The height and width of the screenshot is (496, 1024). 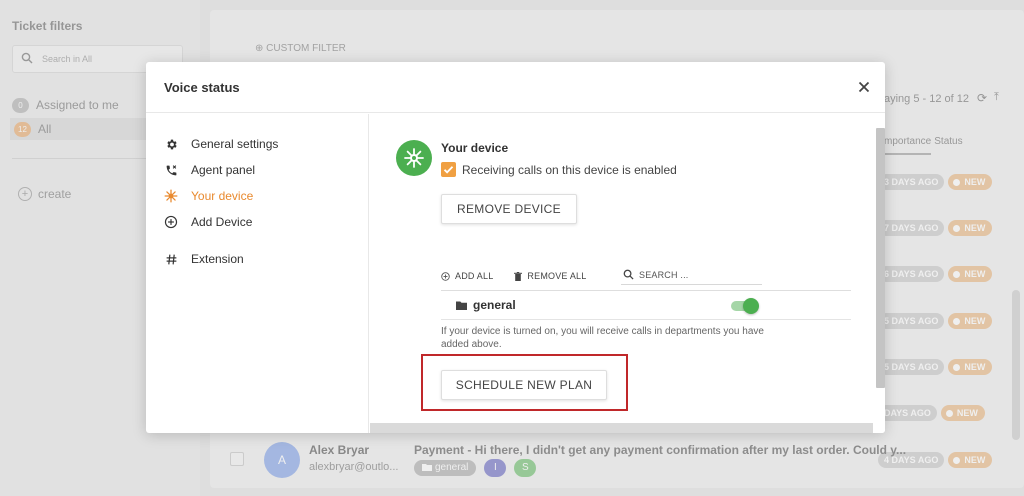 I want to click on close-icon, so click(x=864, y=87).